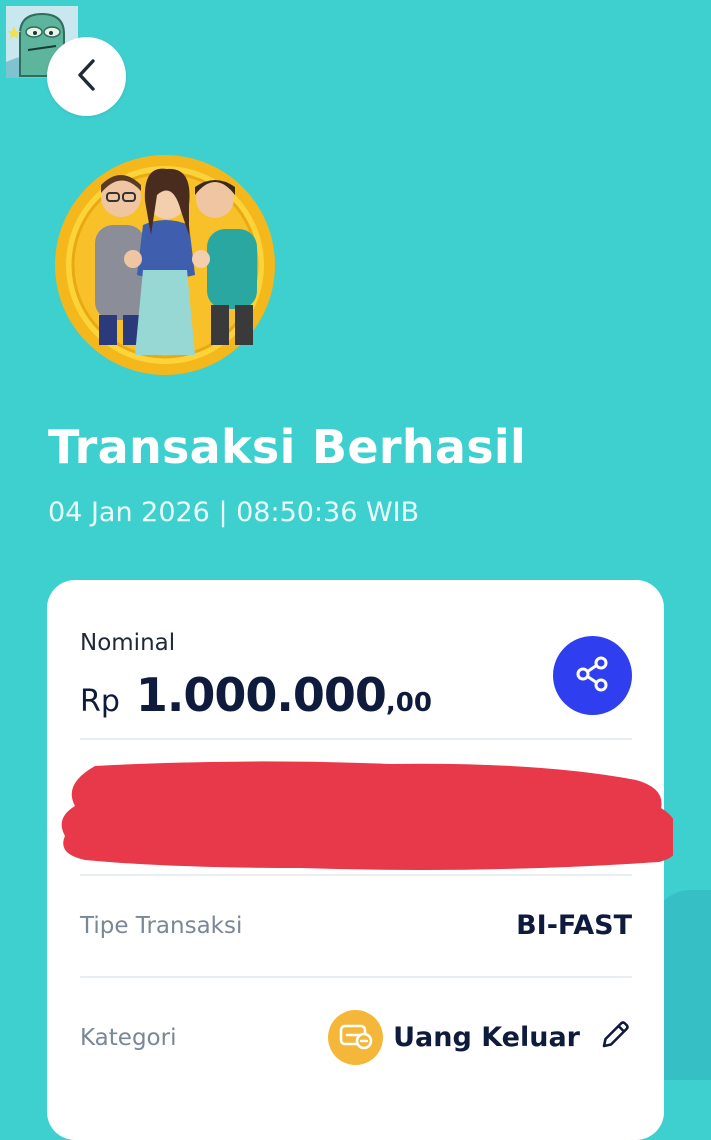  Describe the element at coordinates (287, 447) in the screenshot. I see `page-title: Transaksi Berhasil` at that location.